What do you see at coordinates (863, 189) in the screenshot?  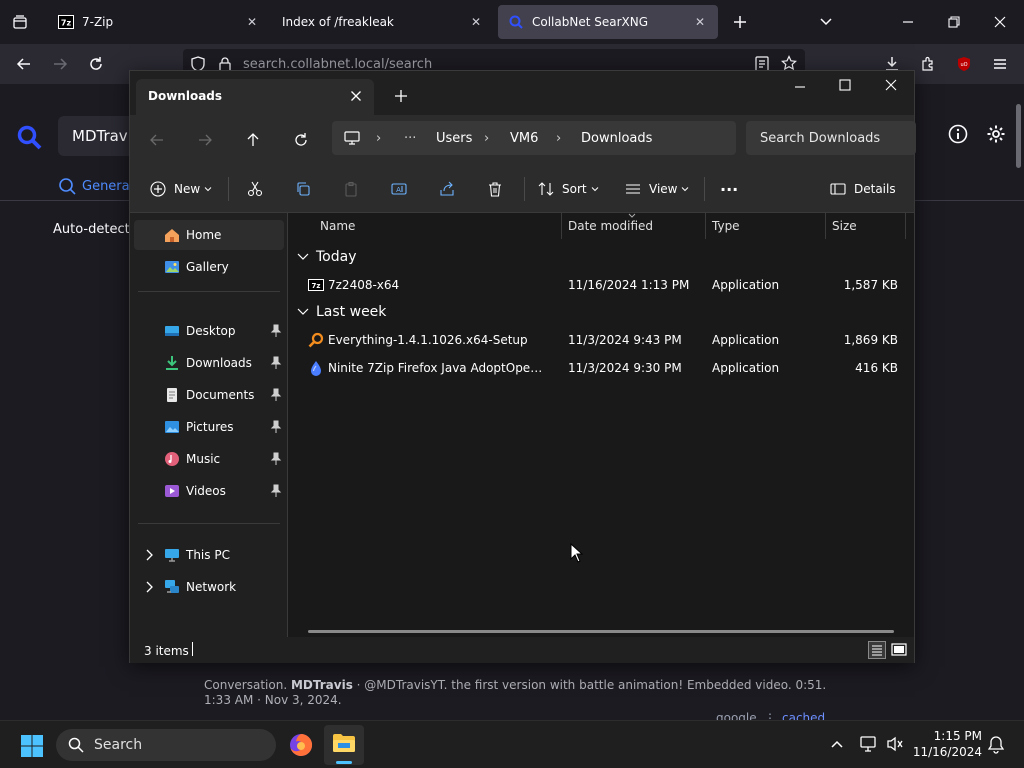 I see `details-pane-button: Details` at bounding box center [863, 189].